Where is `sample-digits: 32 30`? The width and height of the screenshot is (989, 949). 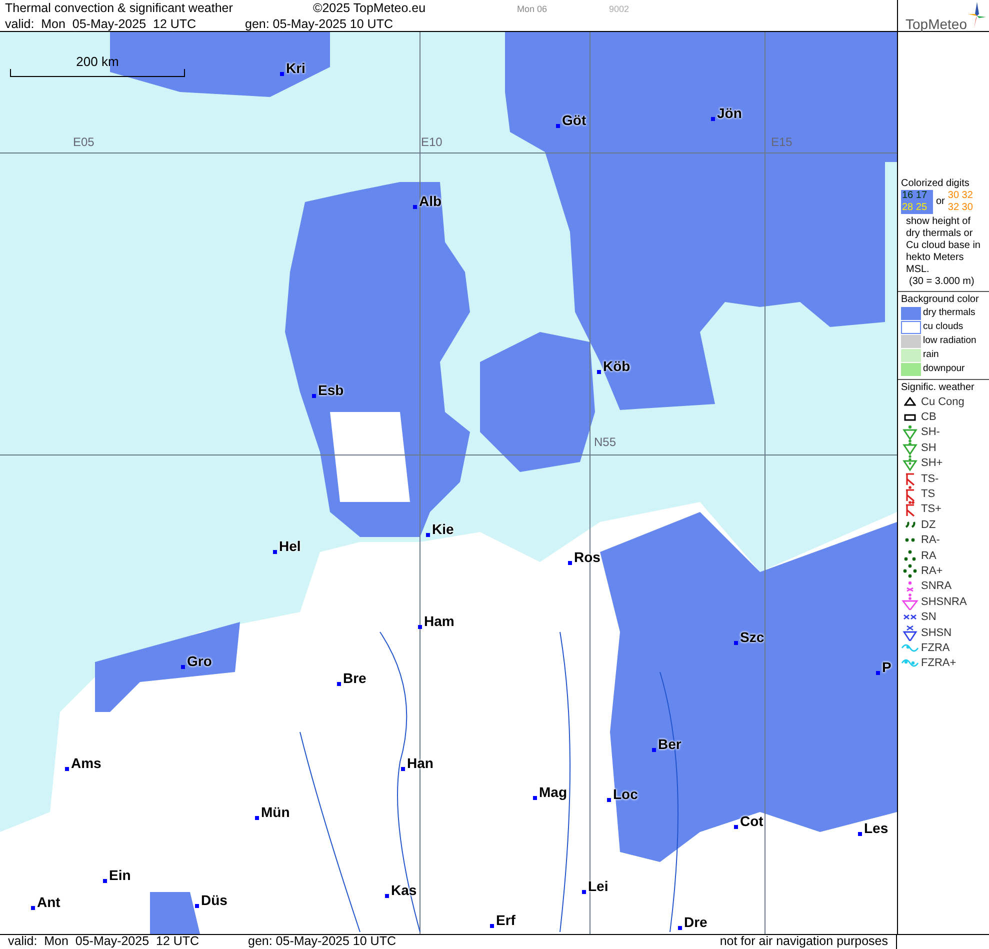 sample-digits: 32 30 is located at coordinates (960, 208).